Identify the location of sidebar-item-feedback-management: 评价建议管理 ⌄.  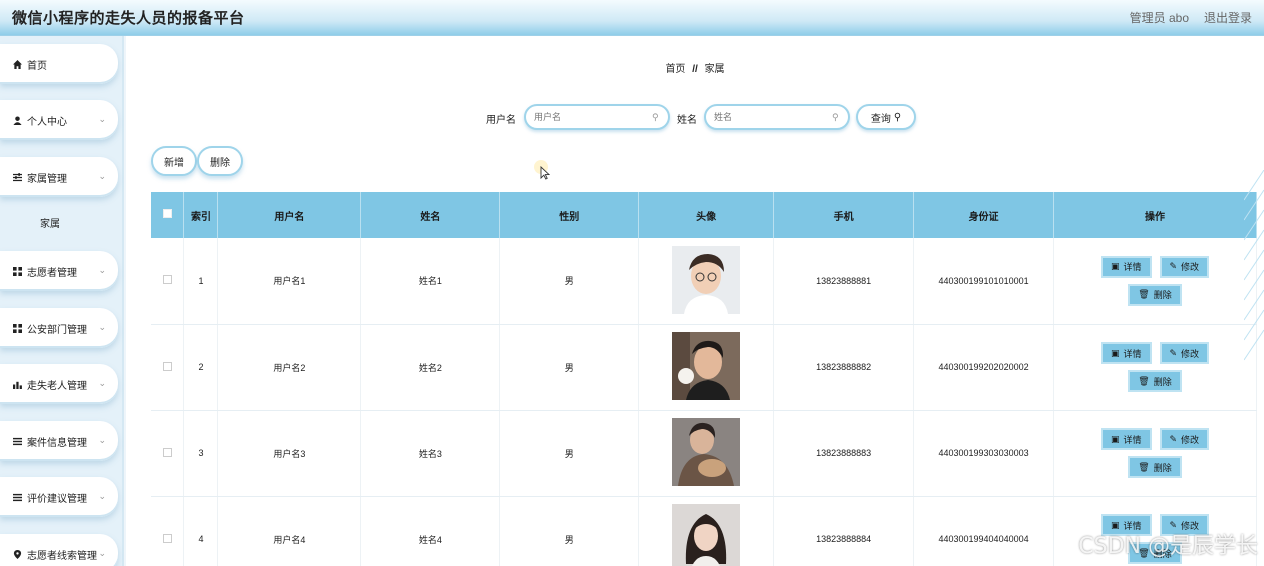
(59, 497).